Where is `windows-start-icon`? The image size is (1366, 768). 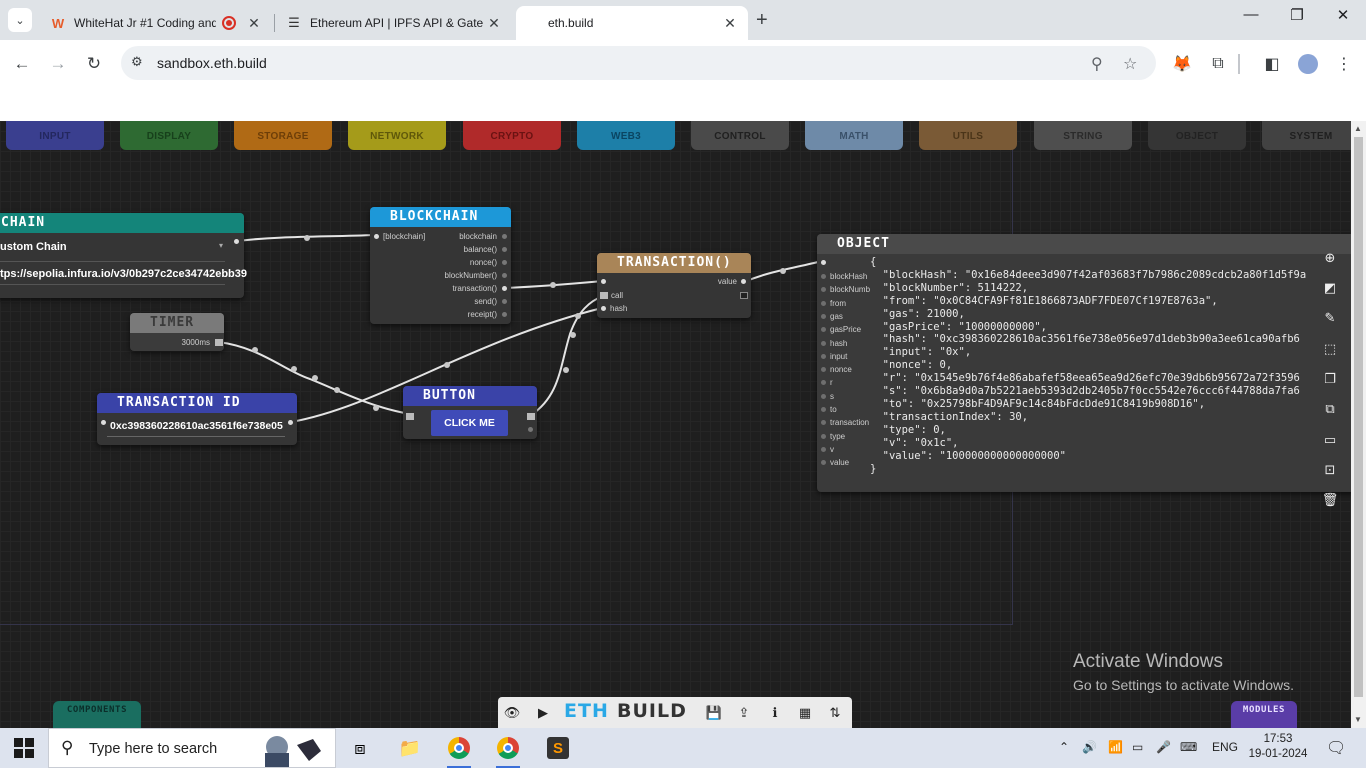 windows-start-icon is located at coordinates (24, 748).